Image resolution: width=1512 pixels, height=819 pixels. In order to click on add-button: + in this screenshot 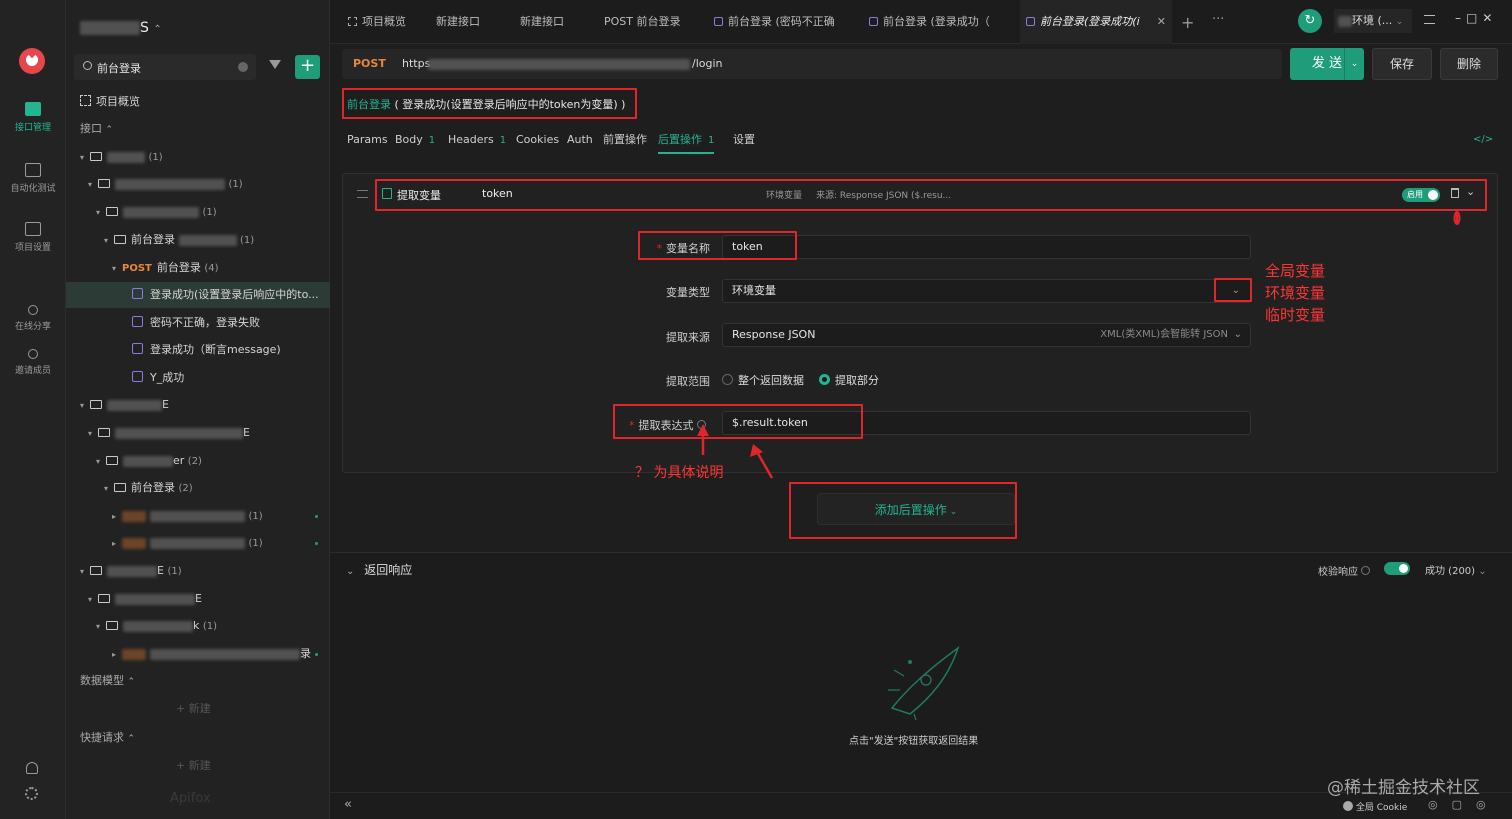, I will do `click(307, 67)`.